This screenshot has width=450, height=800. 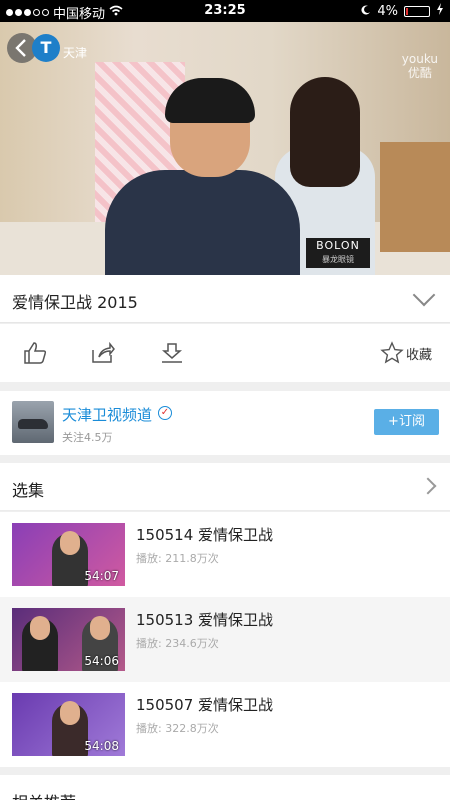 I want to click on subscribe-label: 订阅, so click(x=411, y=421).